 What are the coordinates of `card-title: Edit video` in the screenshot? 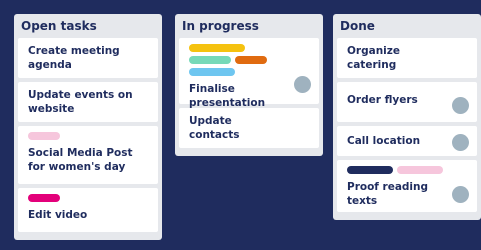 It's located at (58, 215).